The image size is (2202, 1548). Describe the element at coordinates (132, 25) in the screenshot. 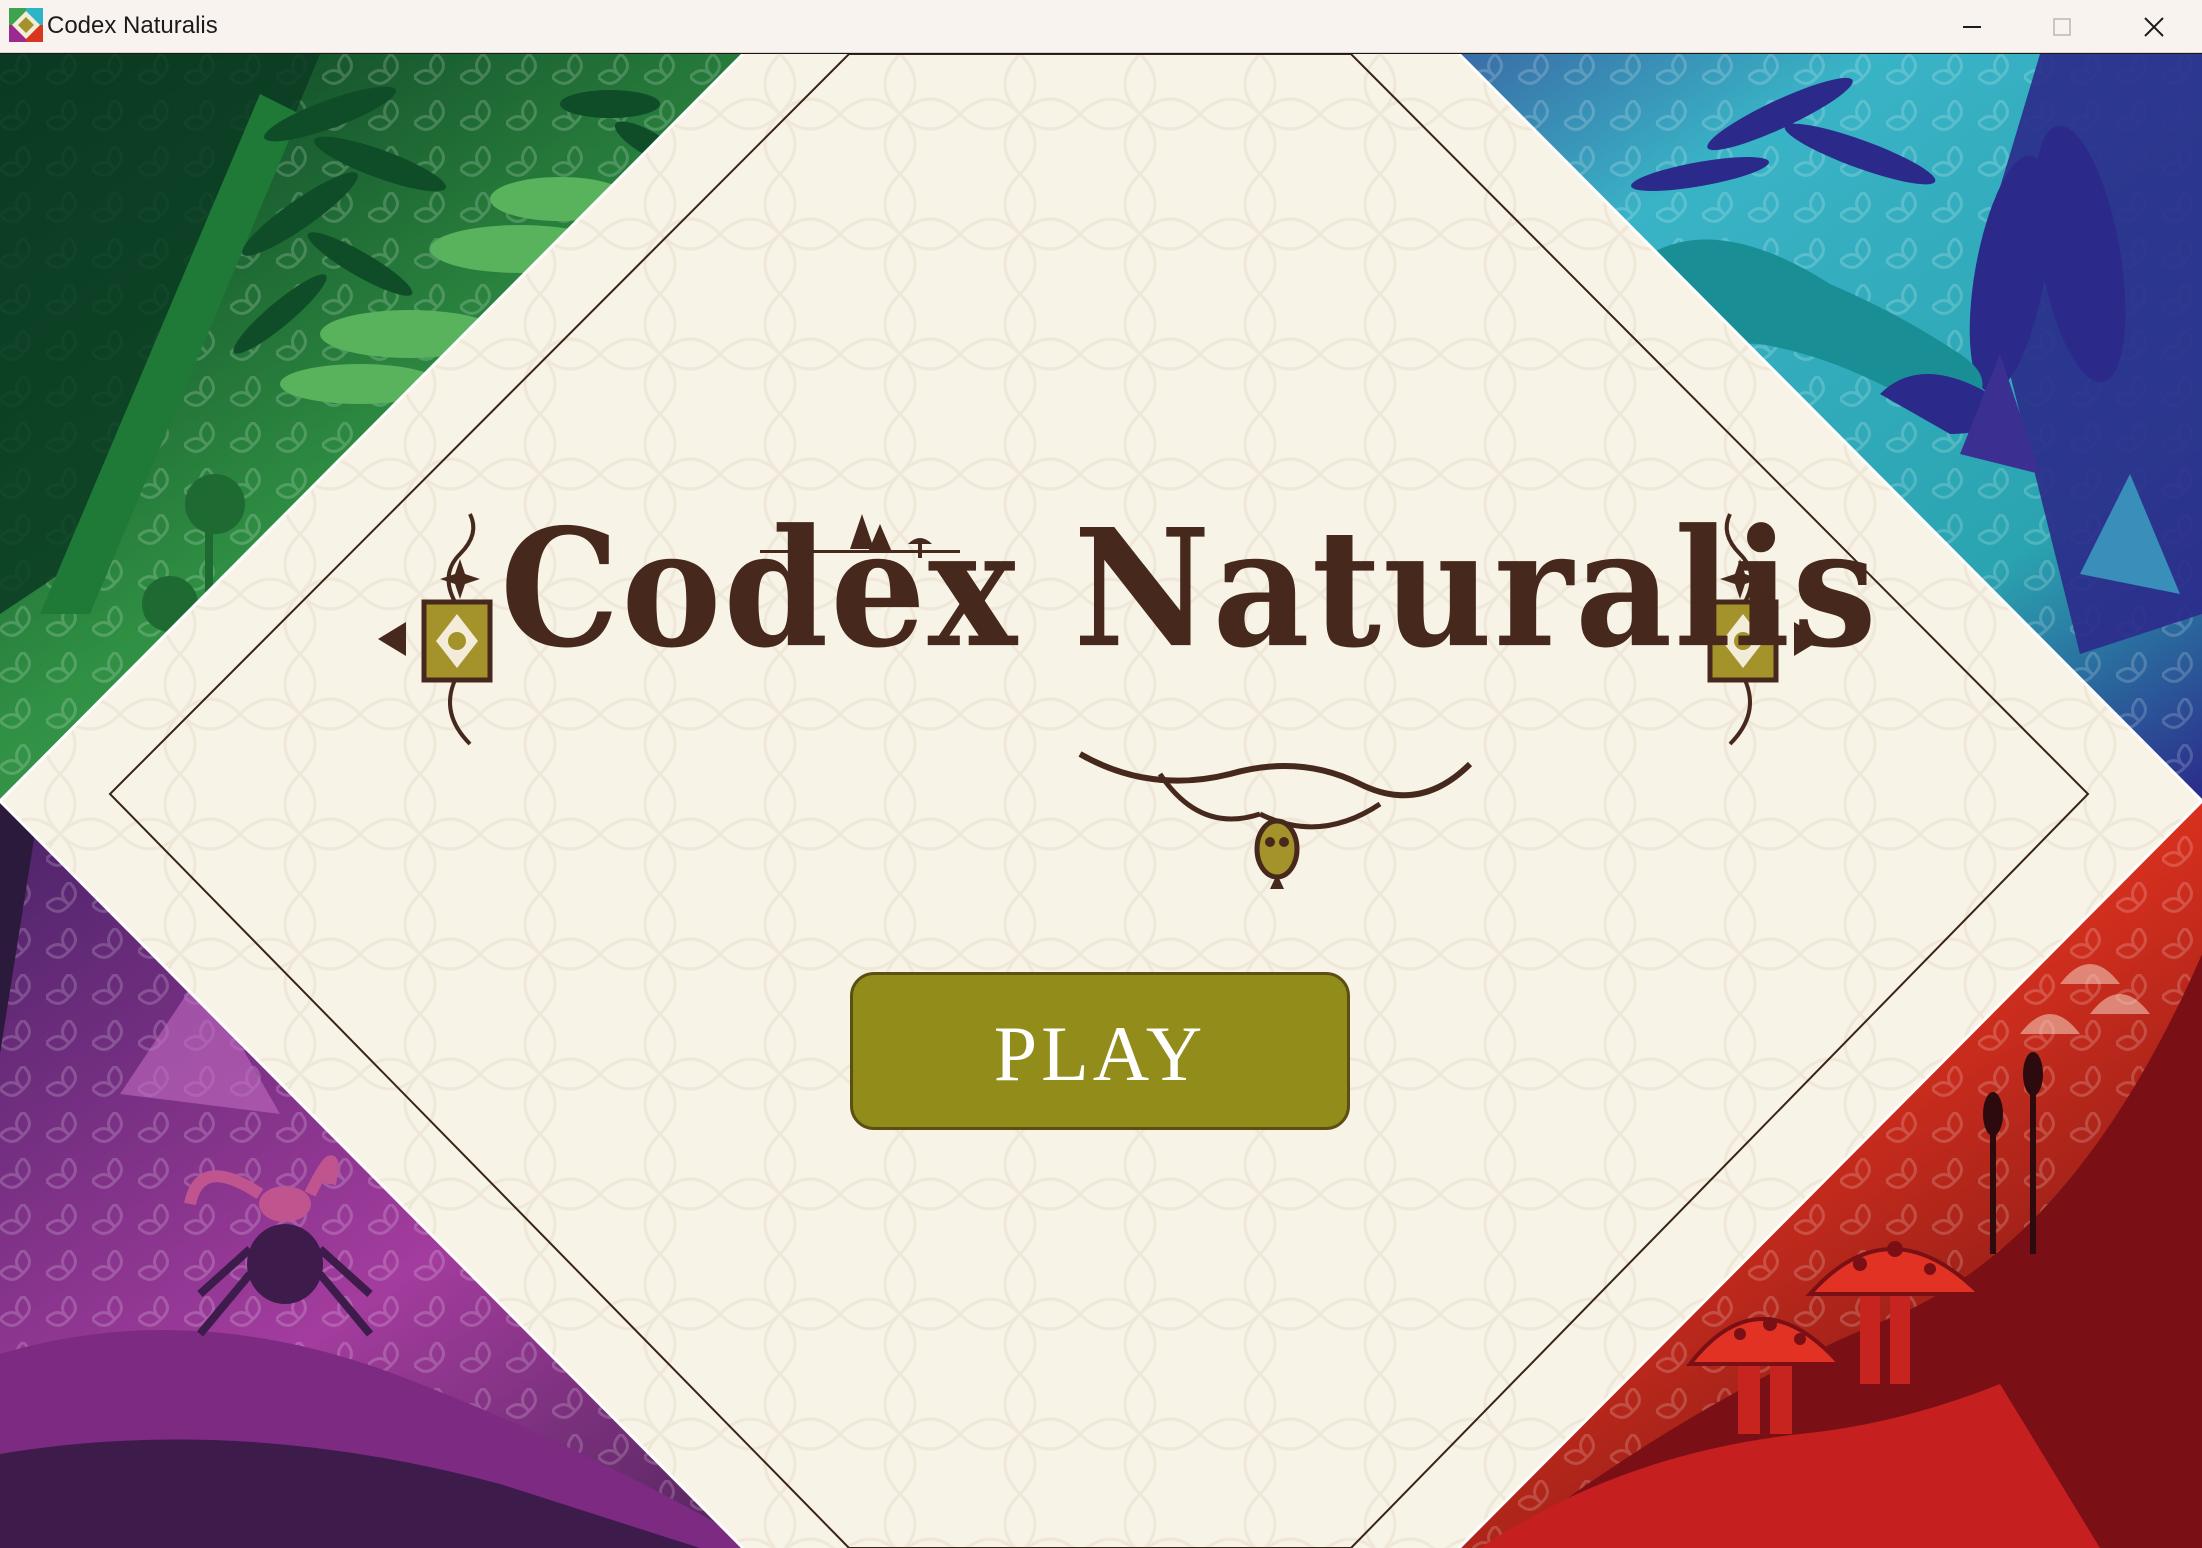

I see `window-title: Codex Naturalis` at that location.